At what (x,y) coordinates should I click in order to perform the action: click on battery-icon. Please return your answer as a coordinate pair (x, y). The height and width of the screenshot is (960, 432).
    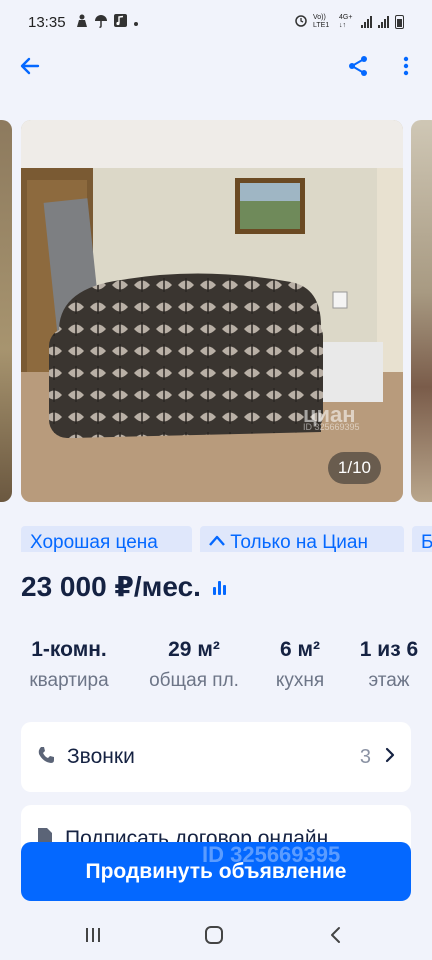
    Looking at the image, I should click on (399, 22).